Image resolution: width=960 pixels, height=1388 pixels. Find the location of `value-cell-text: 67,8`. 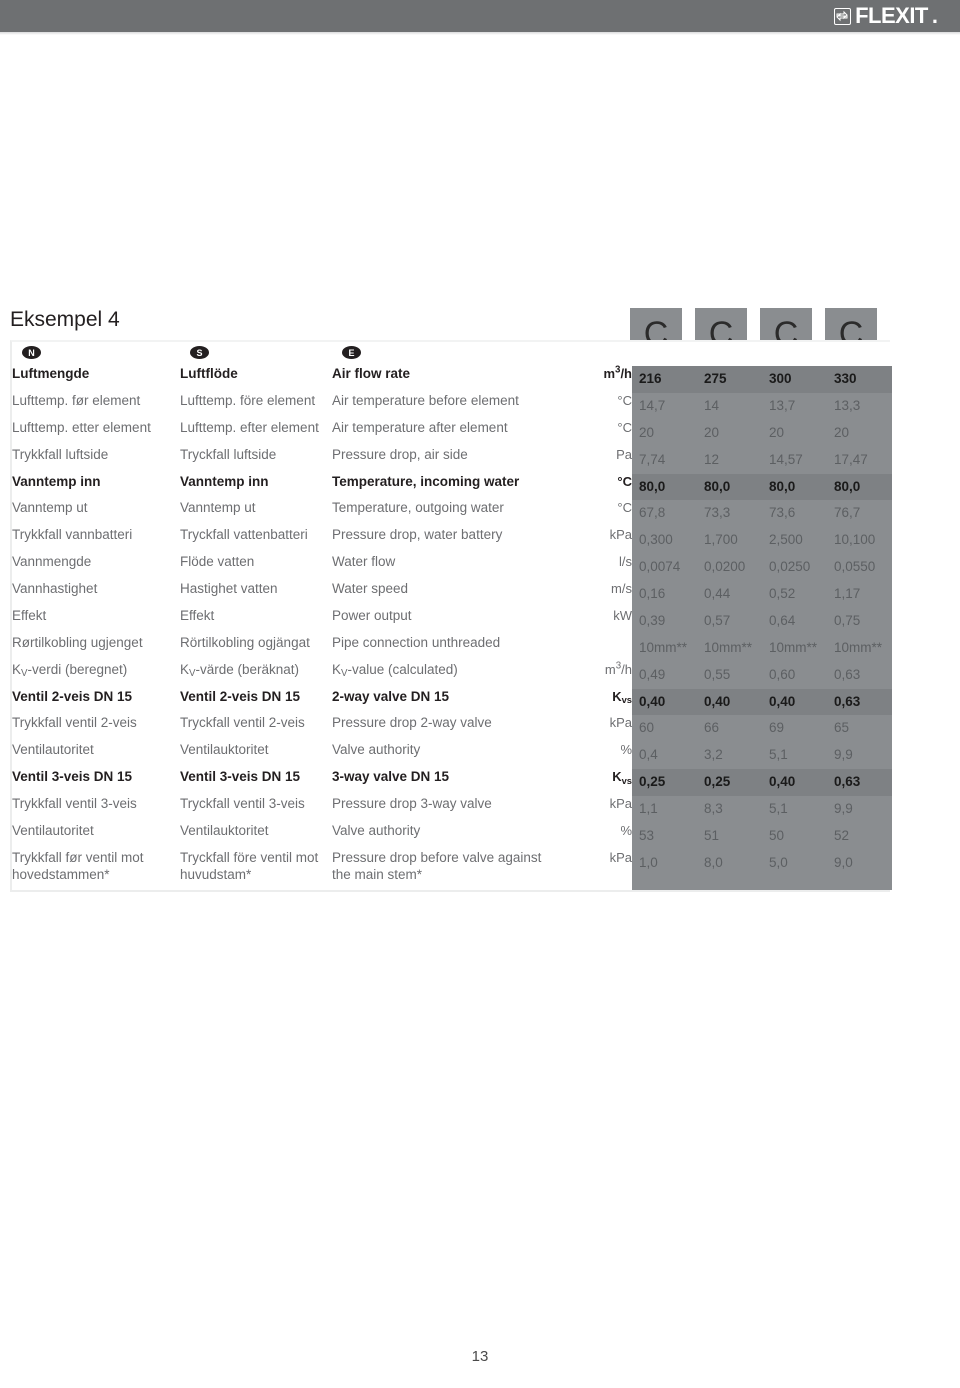

value-cell-text: 67,8 is located at coordinates (664, 514).